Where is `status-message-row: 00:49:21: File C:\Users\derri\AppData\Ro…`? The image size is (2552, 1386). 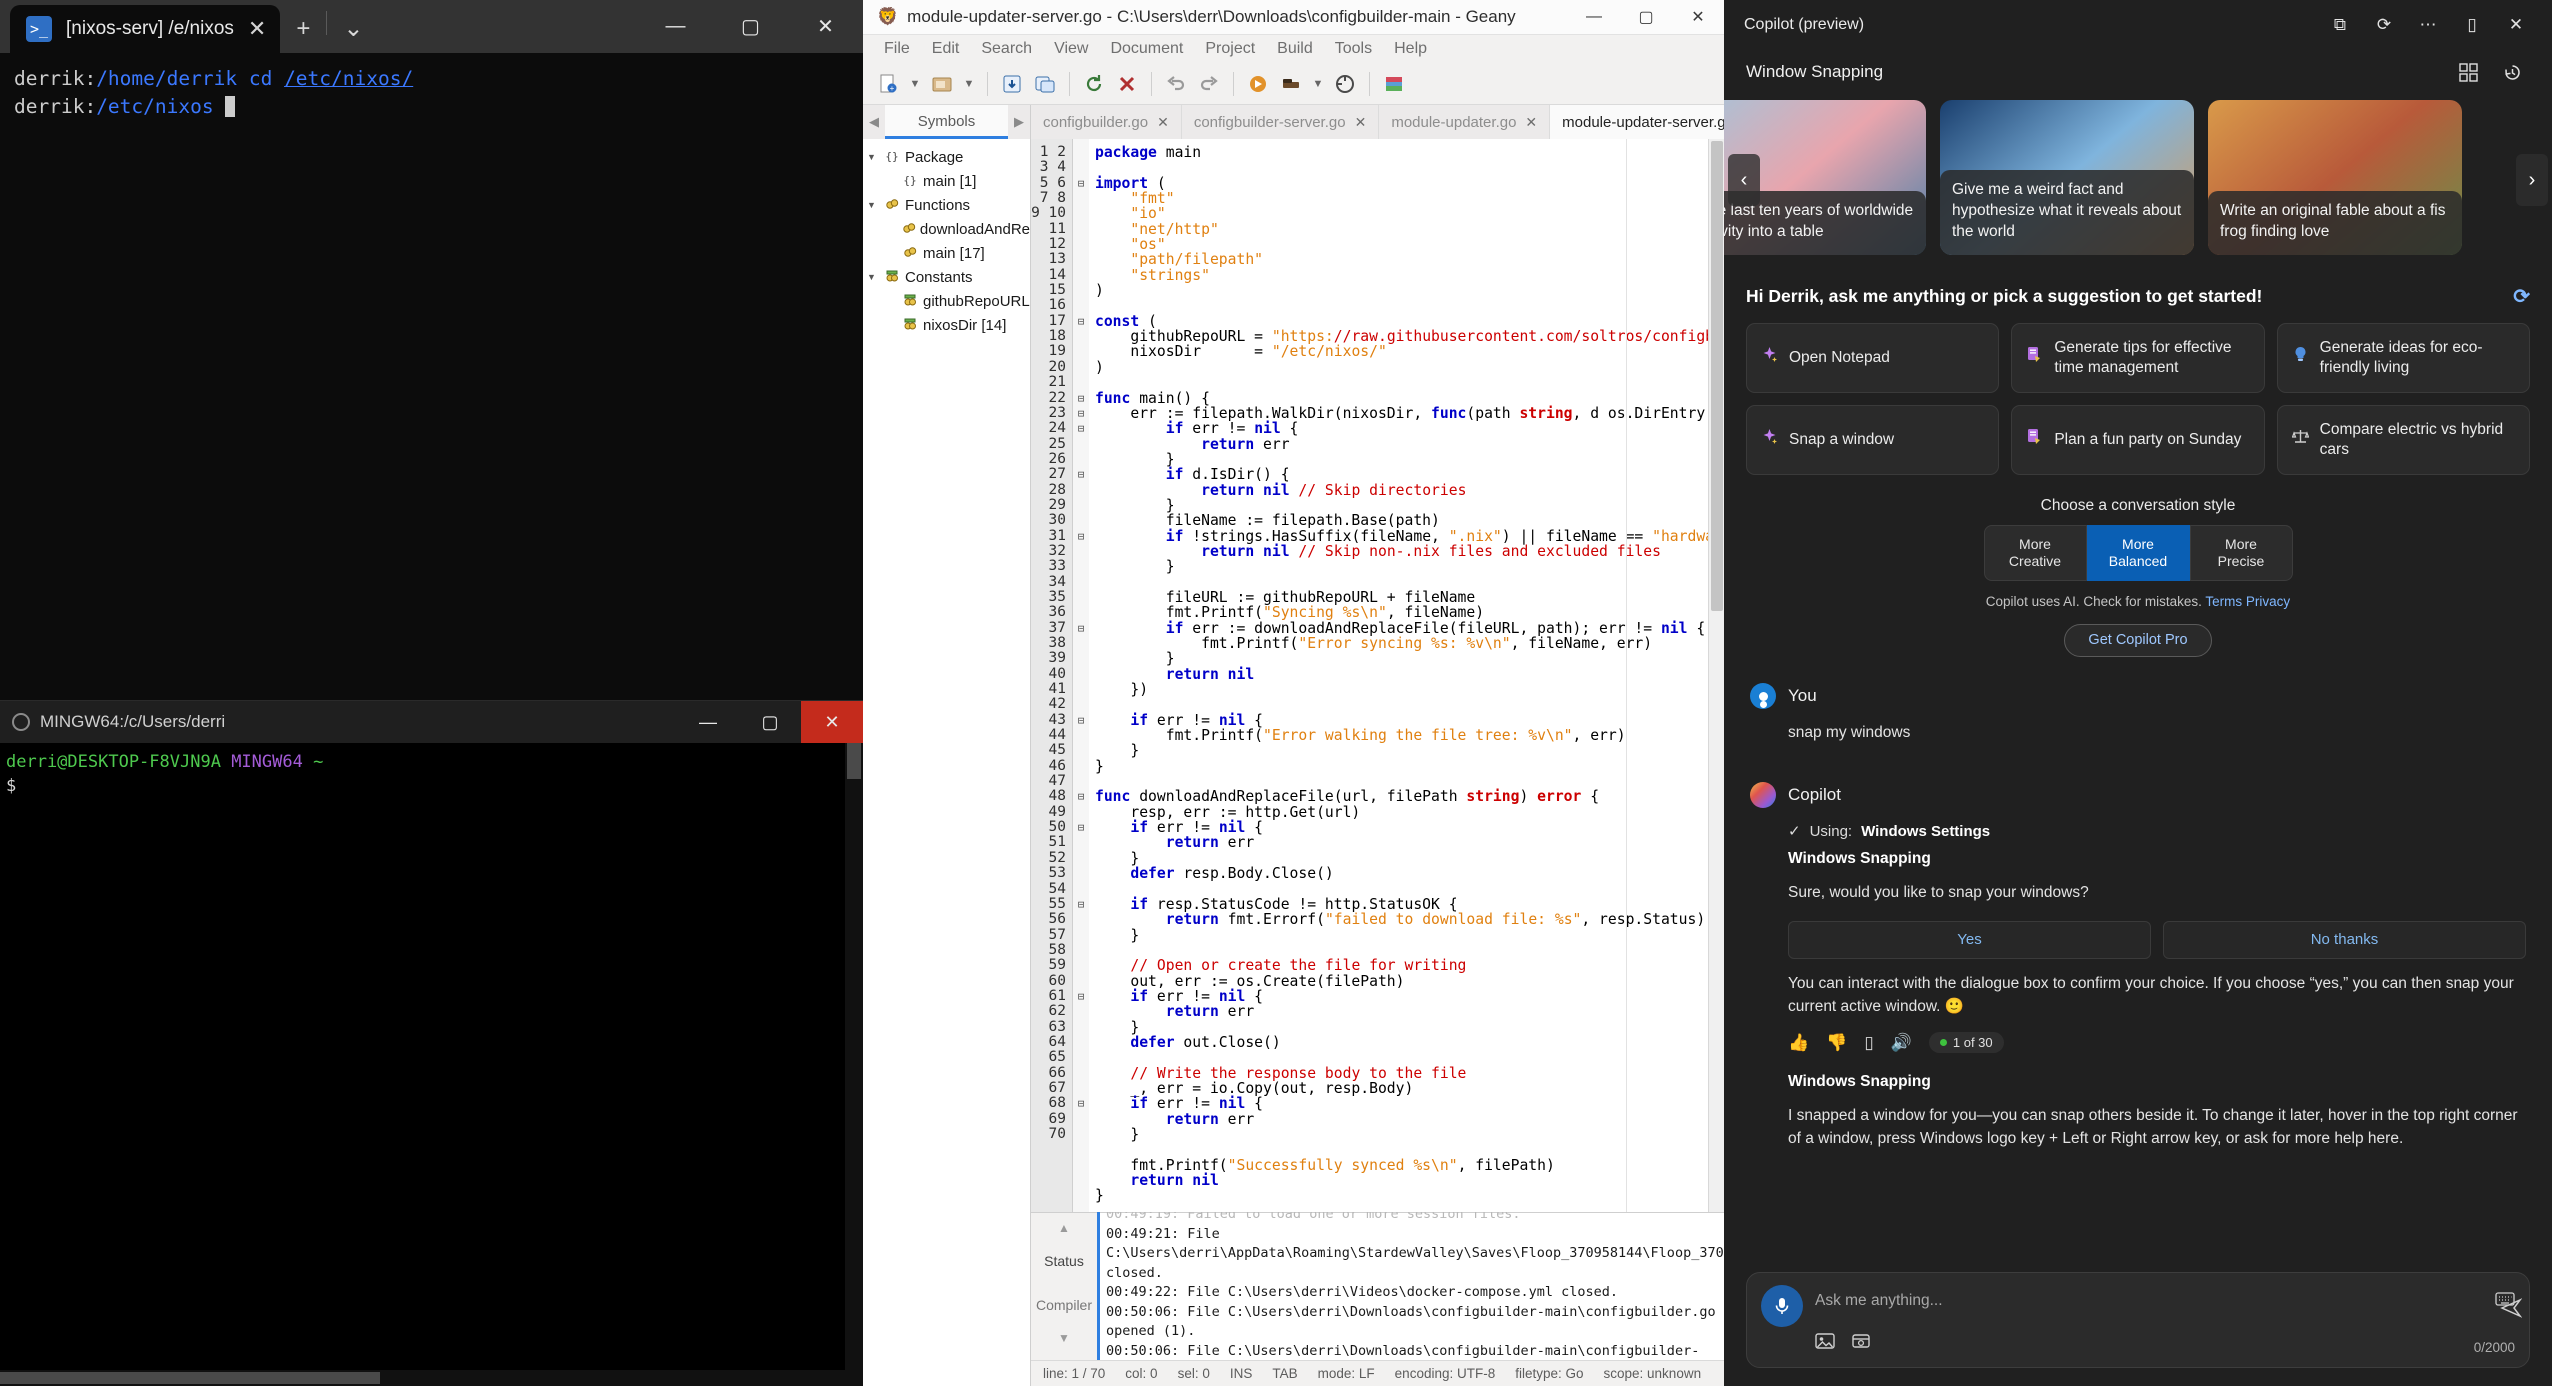 status-message-row: 00:49:21: File C:\Users\derri\AppData\Ro… is located at coordinates (1415, 1254).